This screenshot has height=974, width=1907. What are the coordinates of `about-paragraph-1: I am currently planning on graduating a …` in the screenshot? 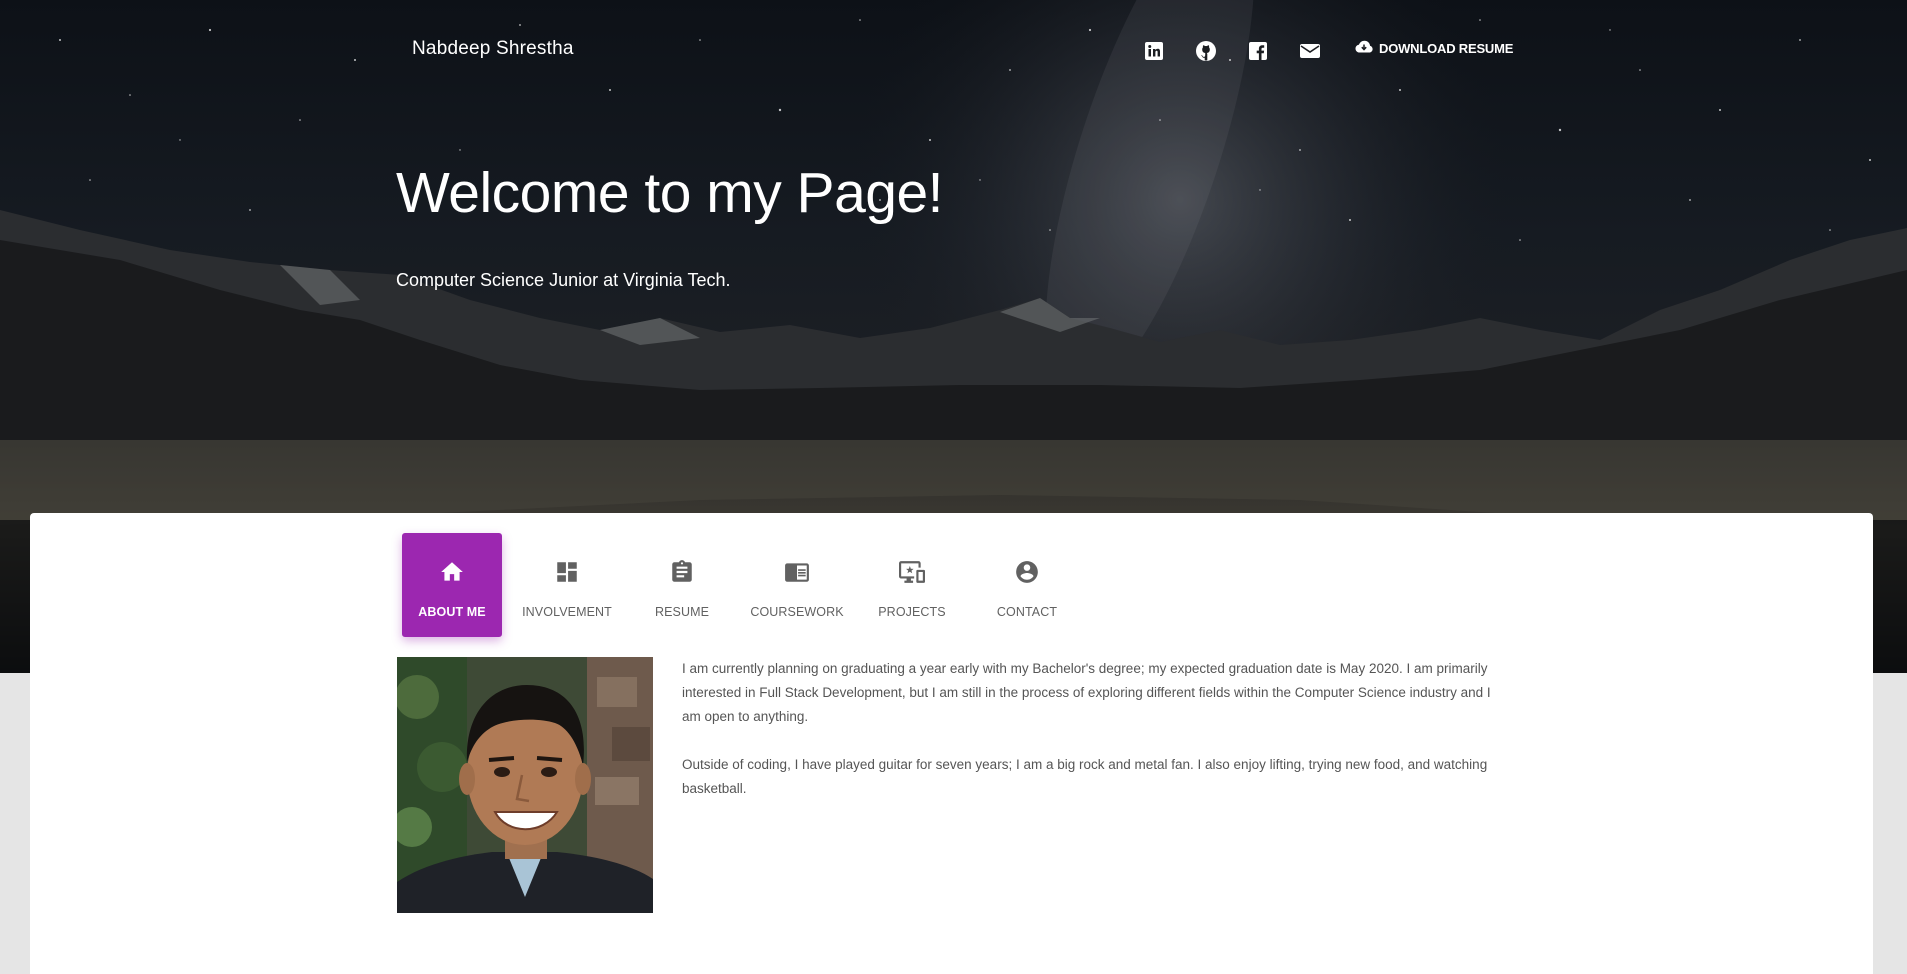 It's located at (1086, 692).